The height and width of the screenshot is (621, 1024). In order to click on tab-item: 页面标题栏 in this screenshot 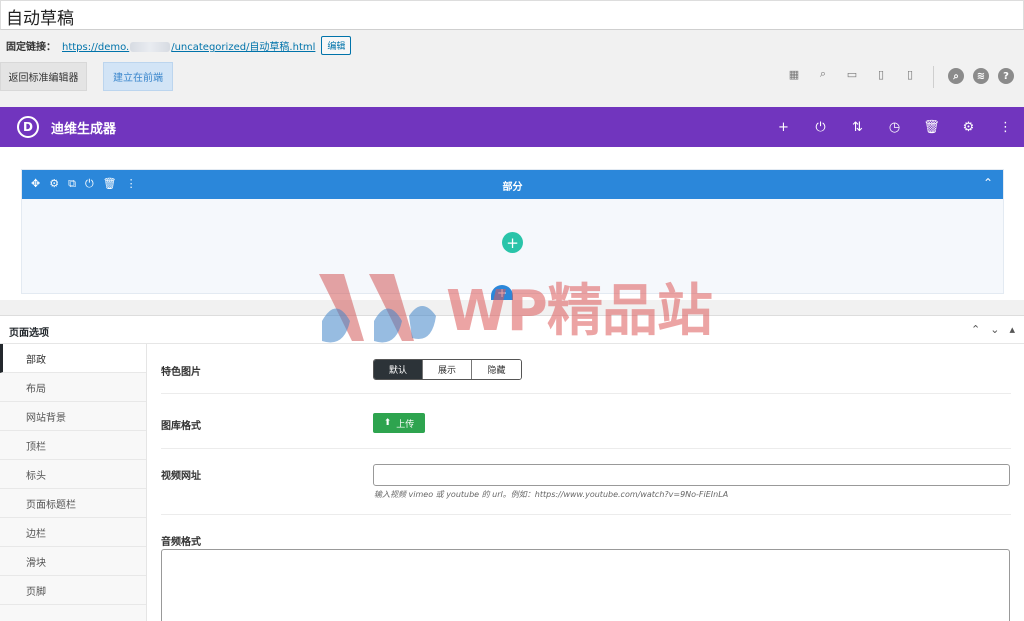, I will do `click(73, 503)`.